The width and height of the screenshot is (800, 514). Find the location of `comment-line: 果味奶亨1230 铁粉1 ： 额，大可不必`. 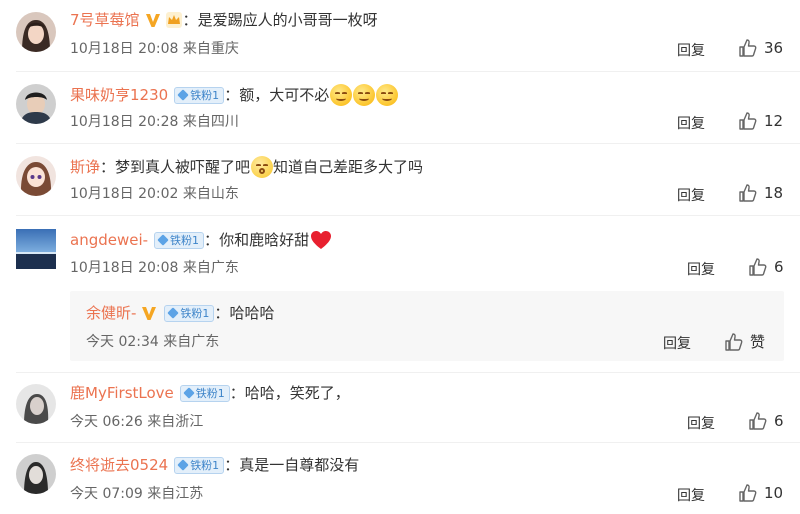

comment-line: 果味奶亨1230 铁粉1 ： 额，大可不必 is located at coordinates (234, 95).